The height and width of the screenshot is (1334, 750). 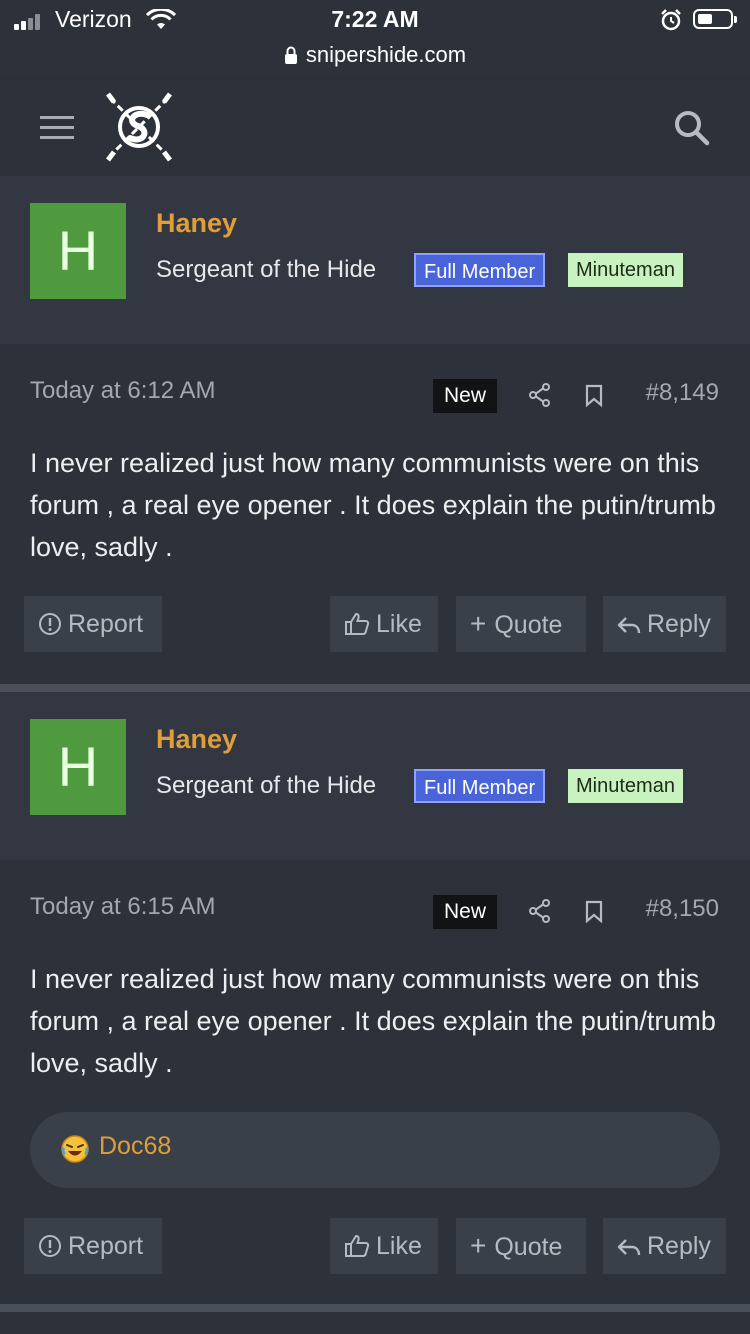 I want to click on post-date: Today at 6:15 AM, so click(x=122, y=907).